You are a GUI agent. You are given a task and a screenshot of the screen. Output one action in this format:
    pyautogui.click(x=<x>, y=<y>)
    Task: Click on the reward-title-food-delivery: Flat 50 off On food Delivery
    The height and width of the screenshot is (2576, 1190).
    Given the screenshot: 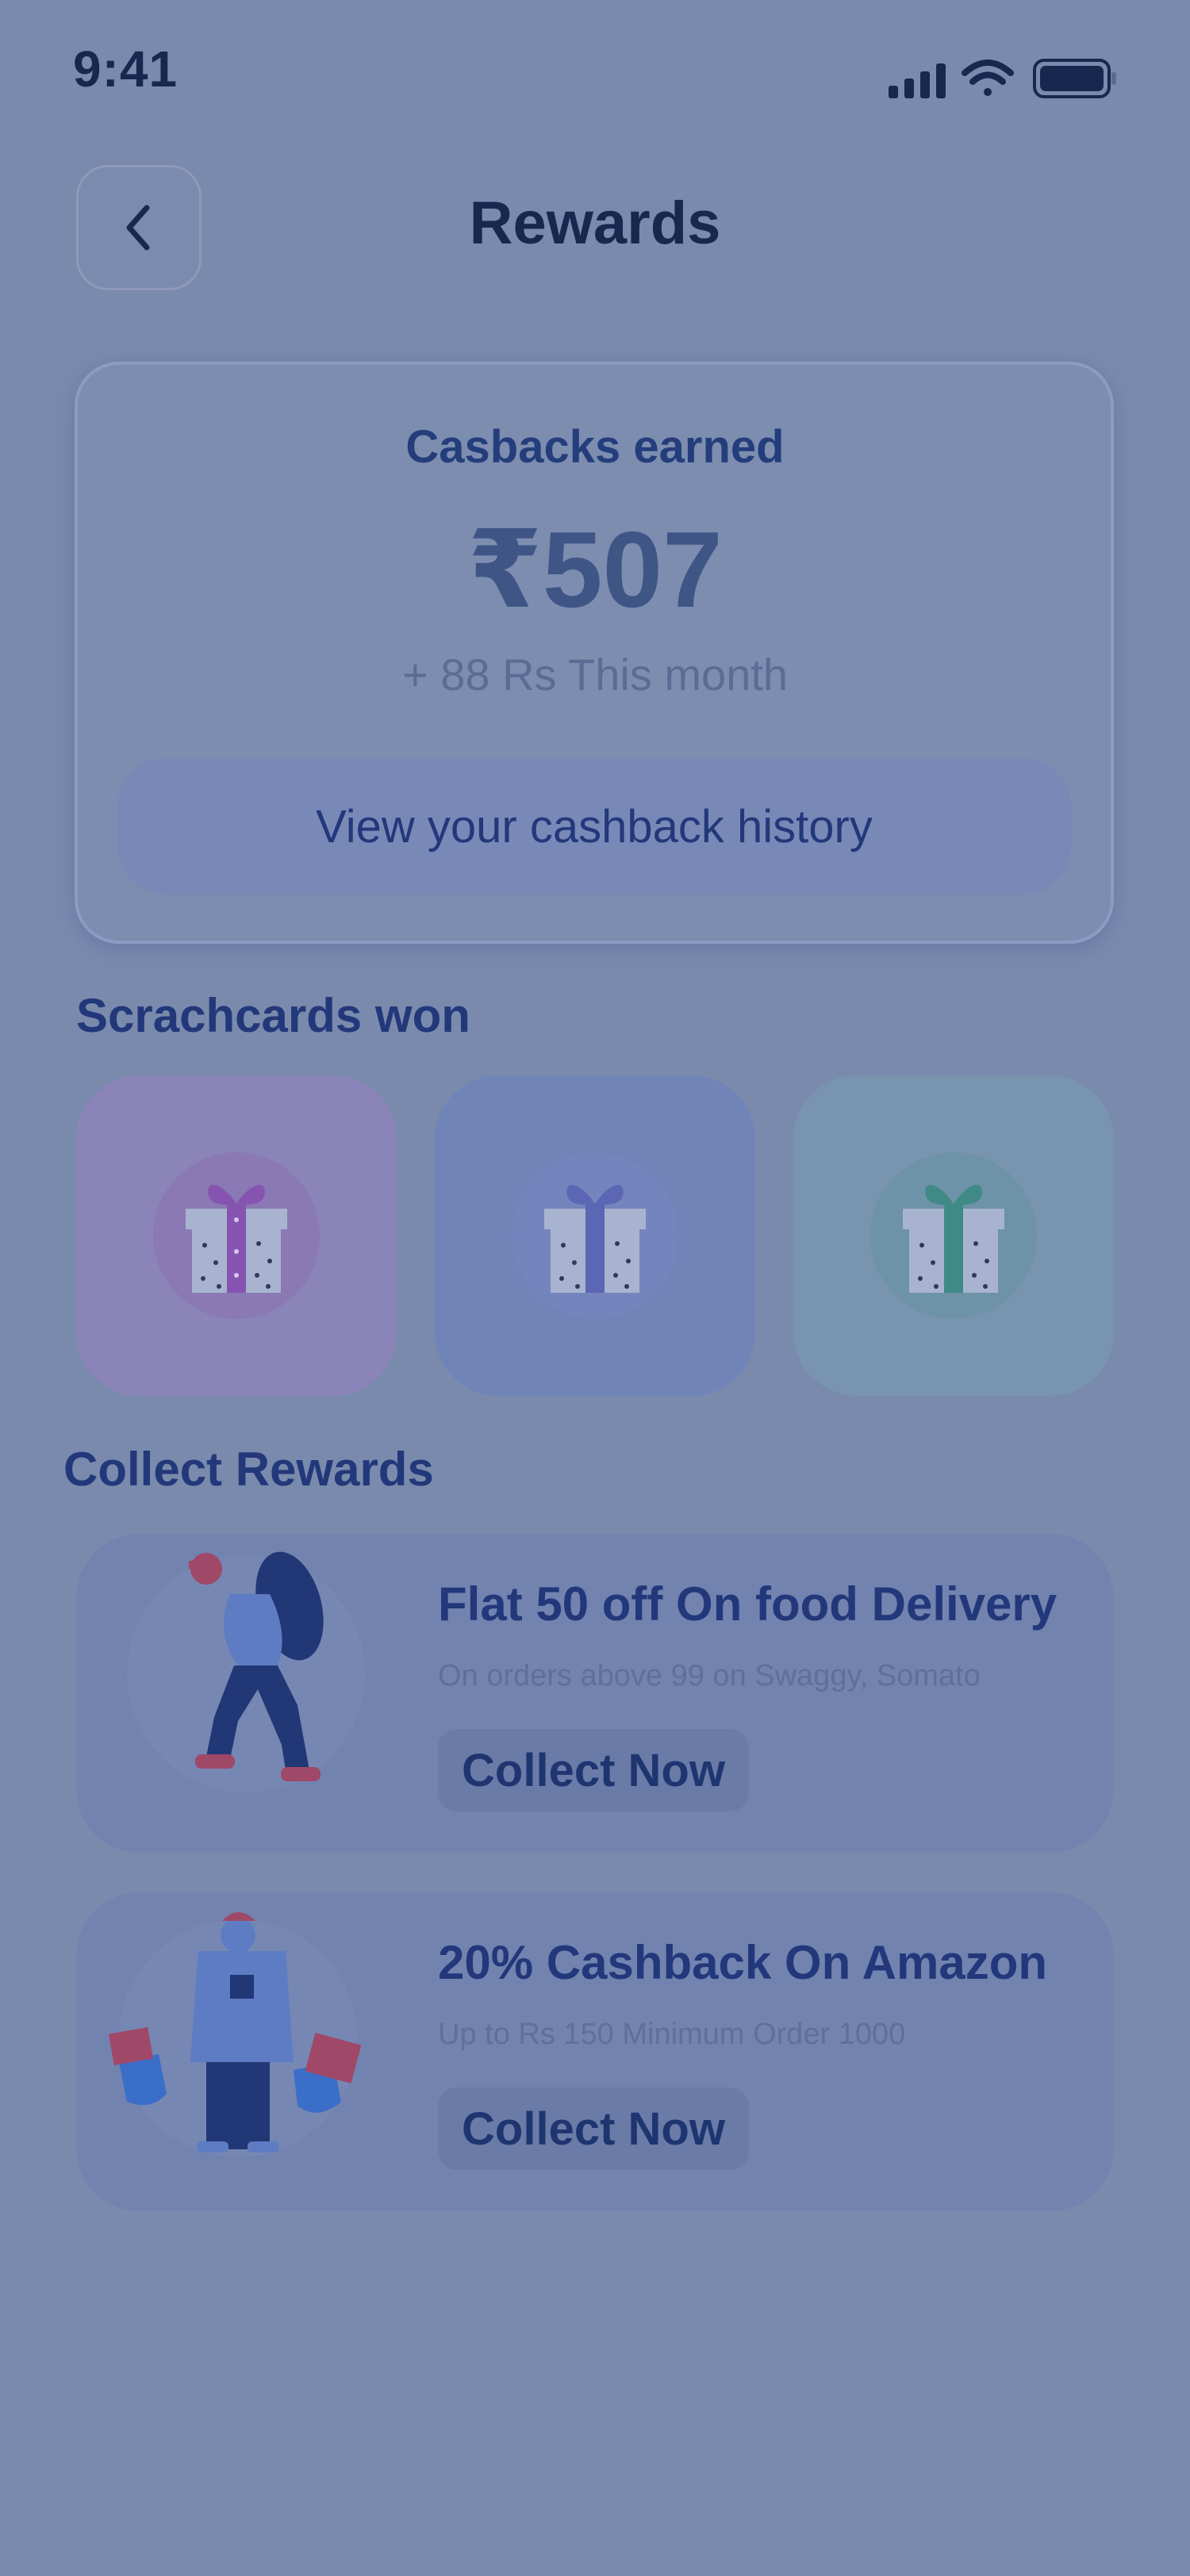 What is the action you would take?
    pyautogui.click(x=748, y=1604)
    